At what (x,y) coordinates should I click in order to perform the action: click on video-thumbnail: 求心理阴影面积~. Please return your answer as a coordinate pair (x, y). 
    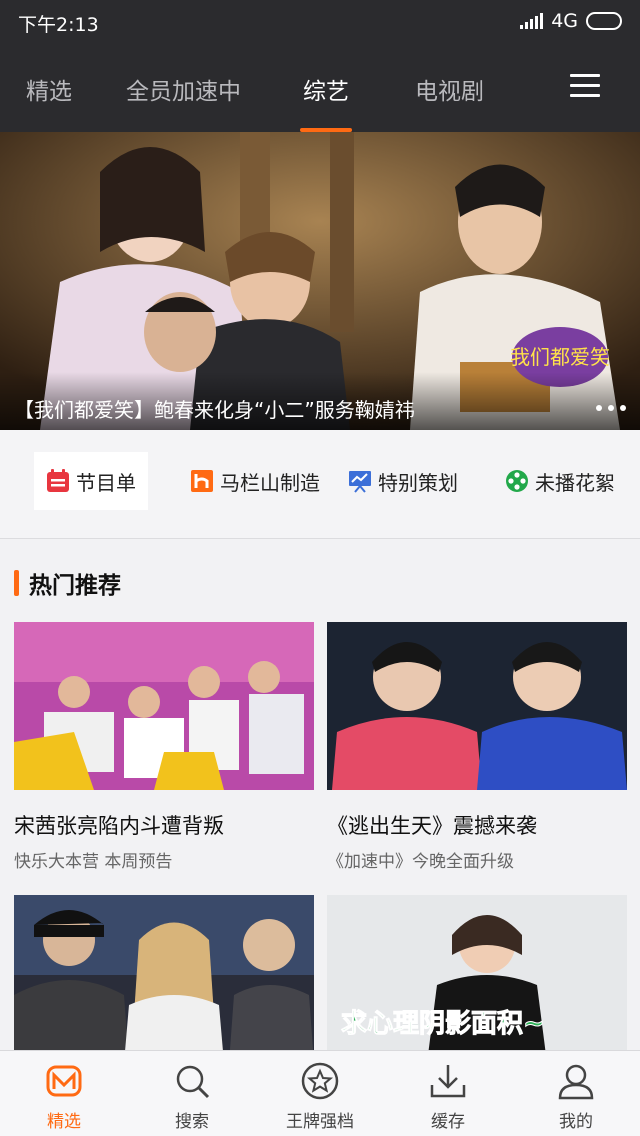
    Looking at the image, I should click on (477, 979).